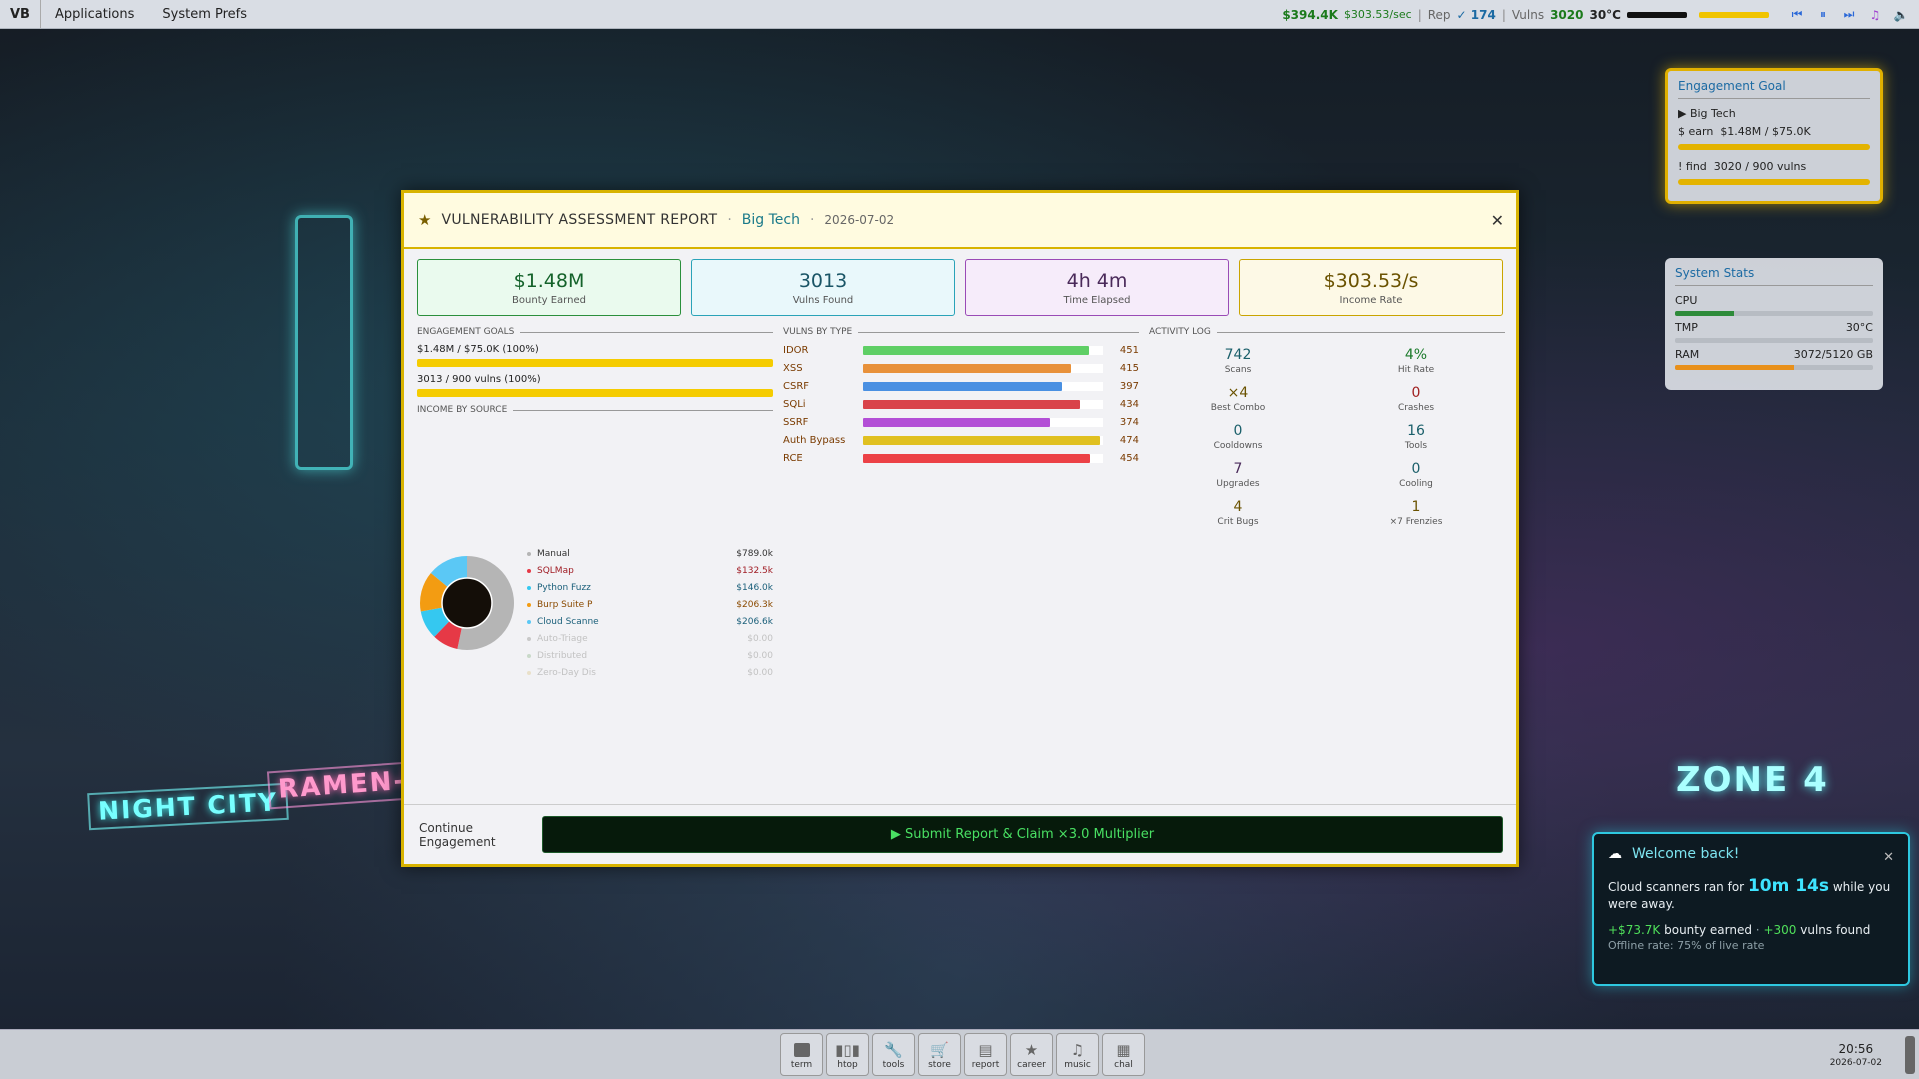 The width and height of the screenshot is (1919, 1079). I want to click on continue-engagement-button: Continue Engagement, so click(479, 835).